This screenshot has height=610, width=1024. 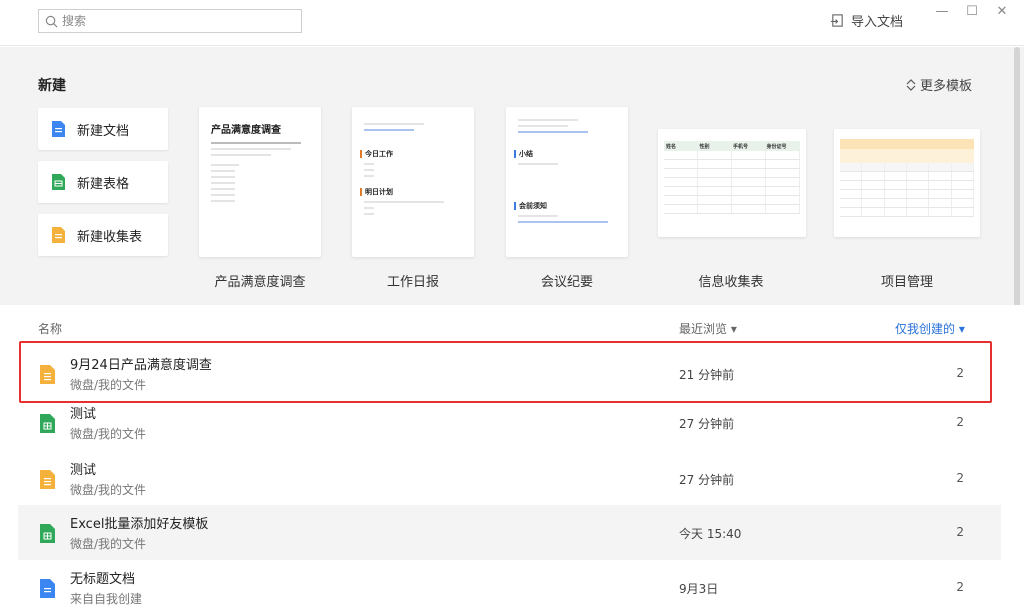 I want to click on table-header-cell: 手机号, so click(x=741, y=146).